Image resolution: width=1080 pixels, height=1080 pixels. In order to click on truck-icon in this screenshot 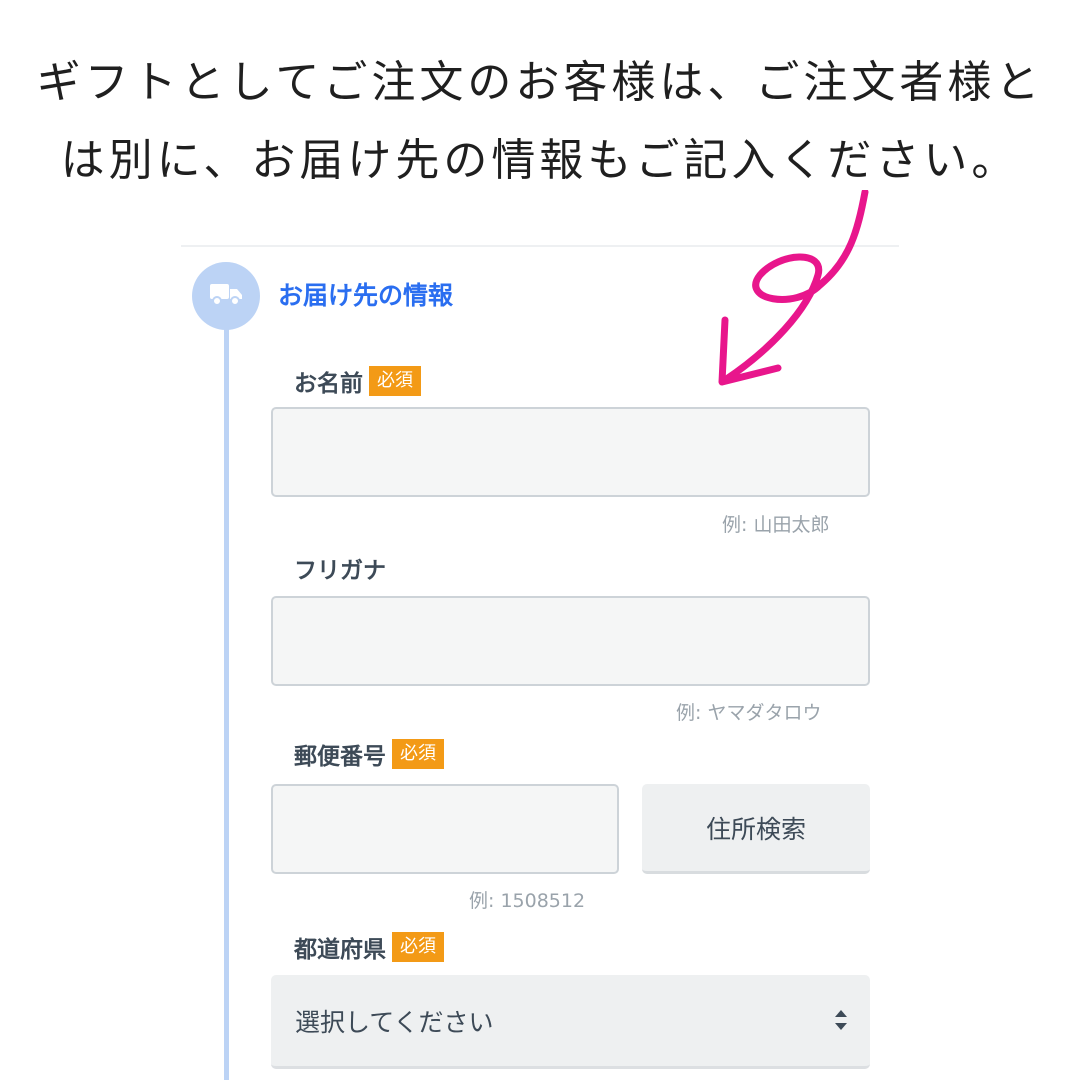, I will do `click(226, 296)`.